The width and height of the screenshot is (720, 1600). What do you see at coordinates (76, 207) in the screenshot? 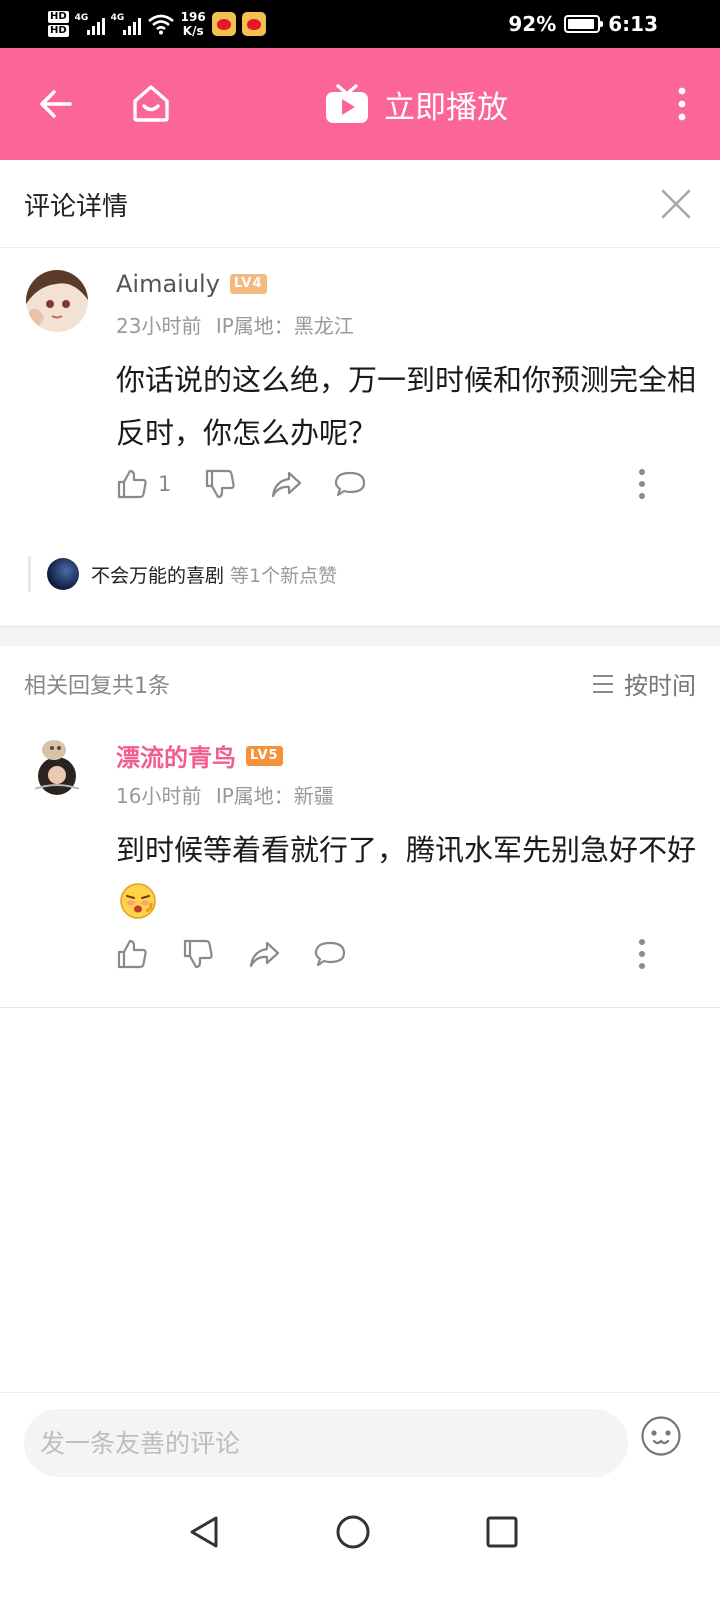
I see `panel-title: 评论详情` at bounding box center [76, 207].